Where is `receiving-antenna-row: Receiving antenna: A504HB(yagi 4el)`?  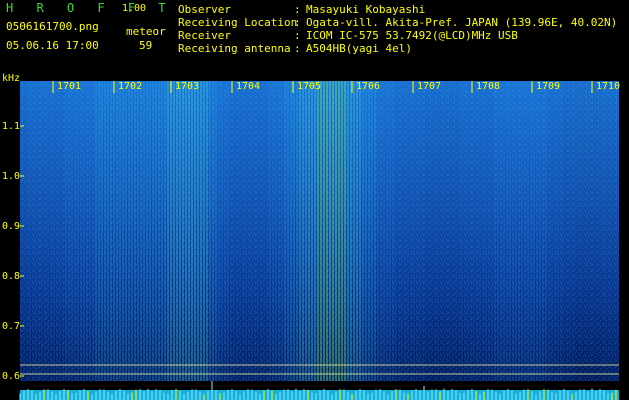 receiving-antenna-row: Receiving antenna: A504HB(yagi 4el) is located at coordinates (295, 48).